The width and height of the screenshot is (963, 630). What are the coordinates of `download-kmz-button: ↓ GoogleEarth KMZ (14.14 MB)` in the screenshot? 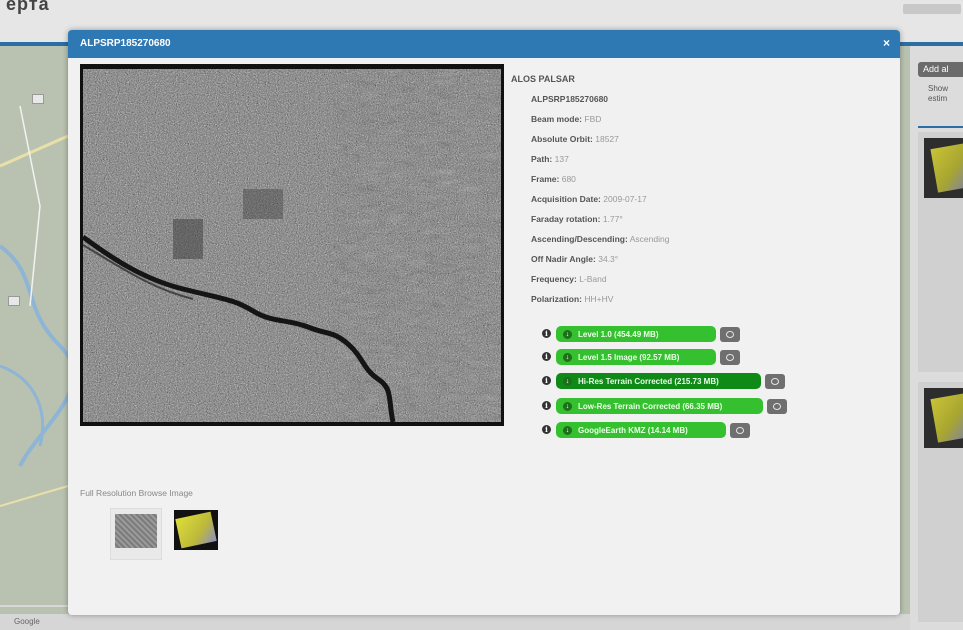 It's located at (641, 430).